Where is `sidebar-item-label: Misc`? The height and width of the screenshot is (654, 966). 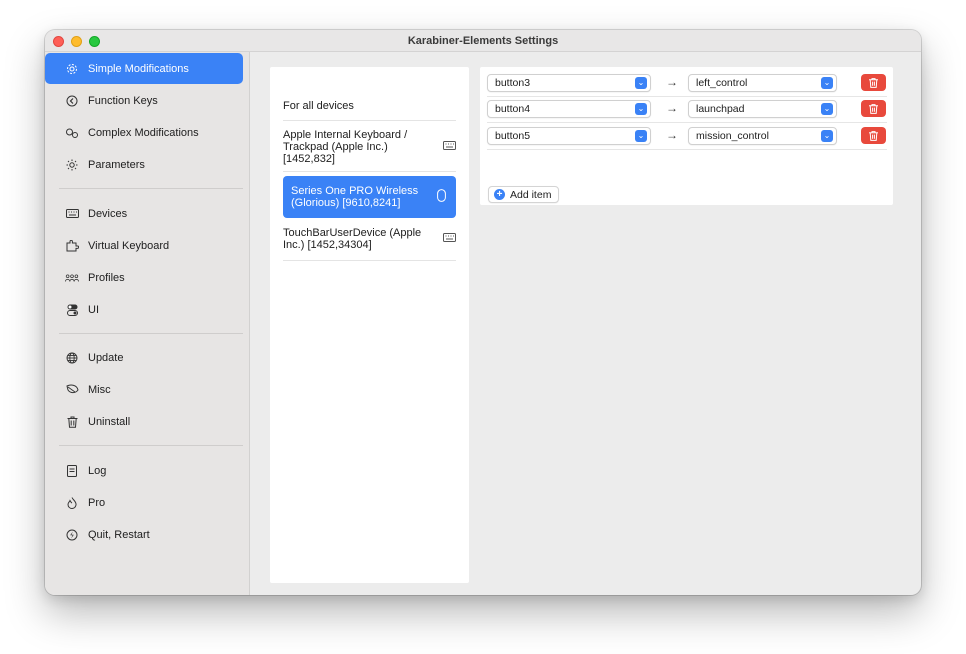 sidebar-item-label: Misc is located at coordinates (99, 389).